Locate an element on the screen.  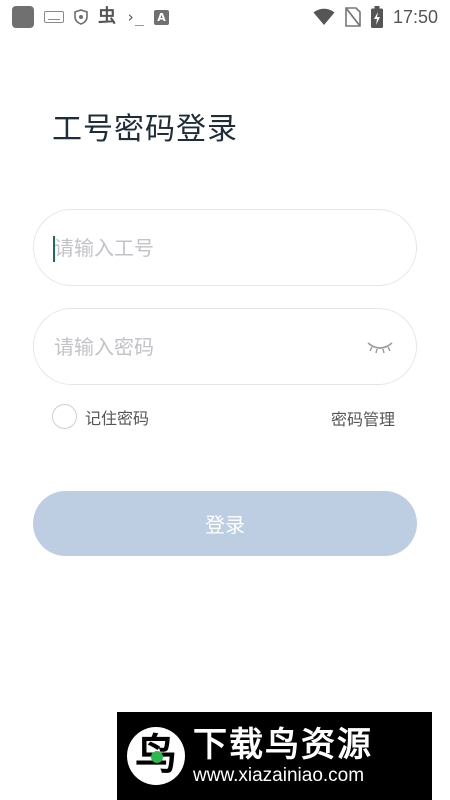
login-button: 登录 is located at coordinates (225, 523).